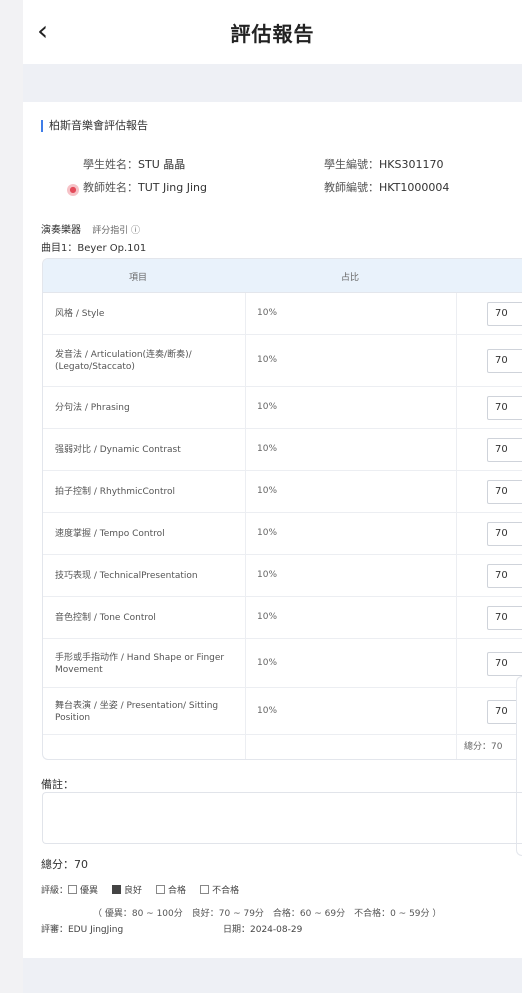 Image resolution: width=522 pixels, height=993 pixels. What do you see at coordinates (140, 663) in the screenshot?
I see `criterion-label: 手形或手指动作 / Hand Shape or Finger Movement` at bounding box center [140, 663].